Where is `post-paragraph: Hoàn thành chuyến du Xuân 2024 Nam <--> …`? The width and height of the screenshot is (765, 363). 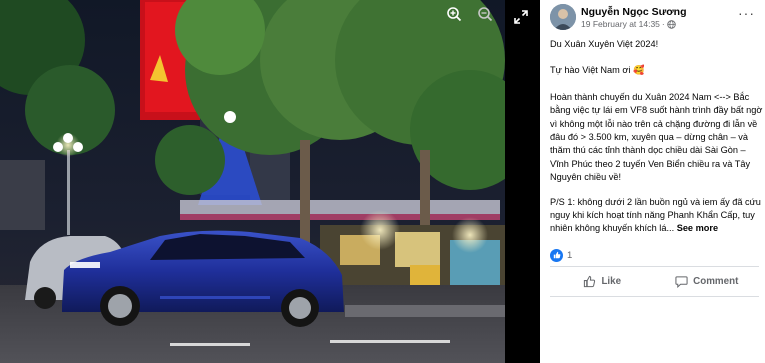 post-paragraph: Hoàn thành chuyến du Xuân 2024 Nam <--> … is located at coordinates (656, 137).